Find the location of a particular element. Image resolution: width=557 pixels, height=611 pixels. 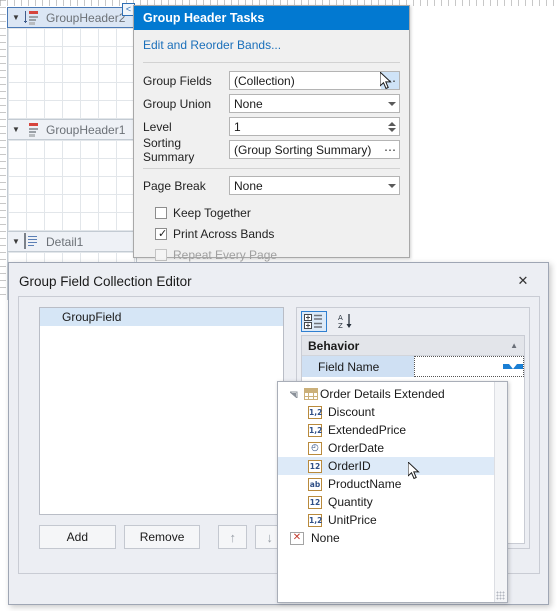

band-header-groupheader2: ▼ GroupHeader2 is located at coordinates (71, 17).